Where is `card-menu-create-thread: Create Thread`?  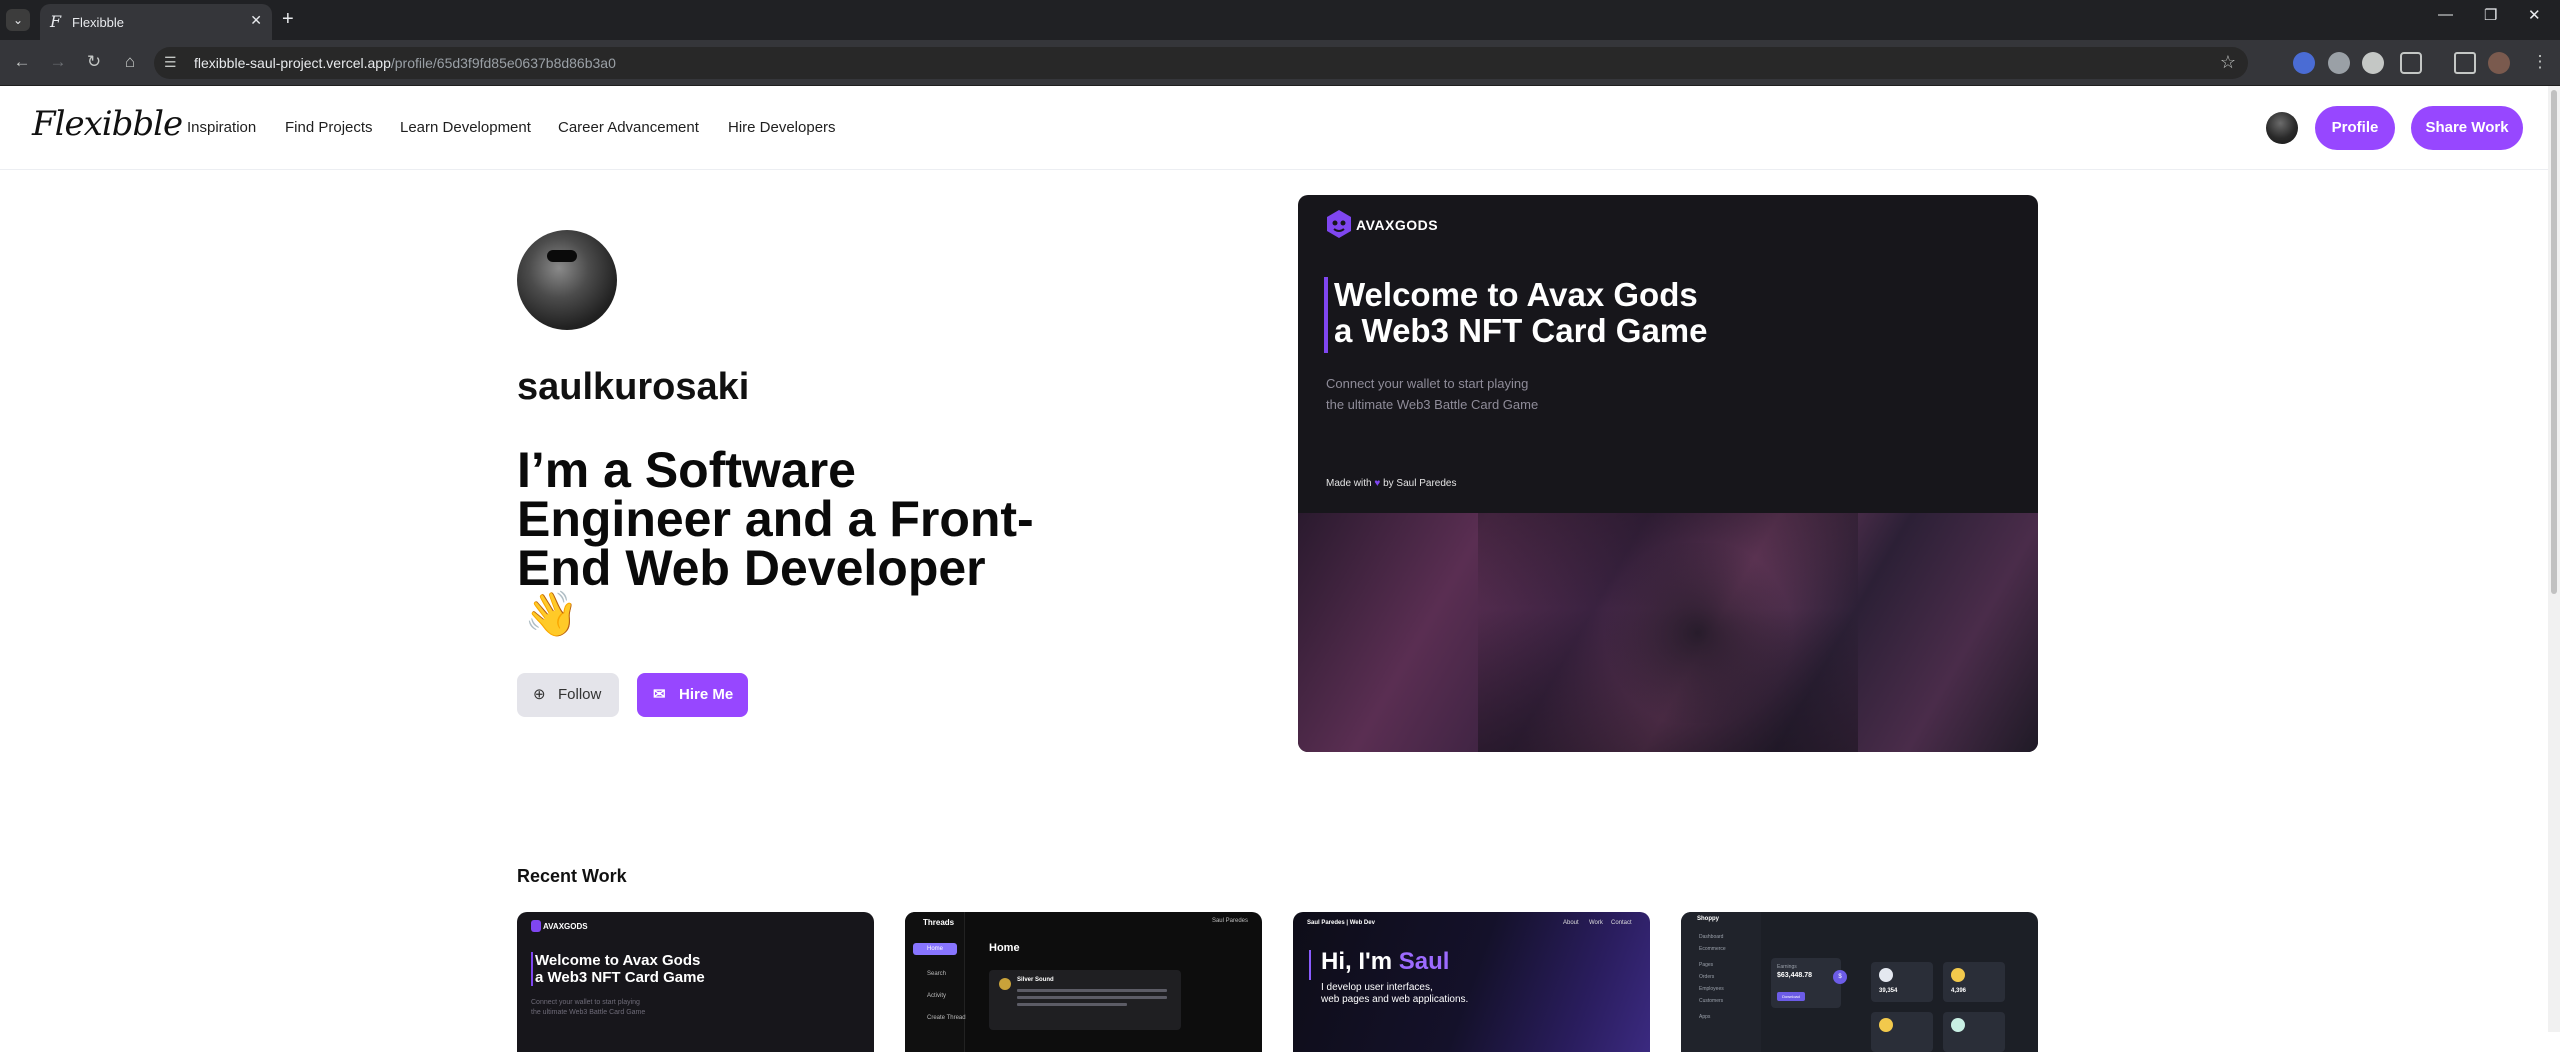
card-menu-create-thread: Create Thread is located at coordinates (946, 1018).